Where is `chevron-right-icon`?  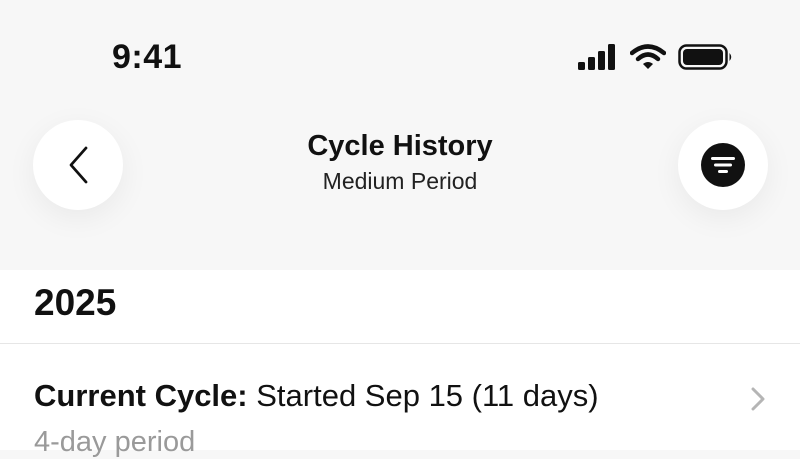
chevron-right-icon is located at coordinates (758, 399).